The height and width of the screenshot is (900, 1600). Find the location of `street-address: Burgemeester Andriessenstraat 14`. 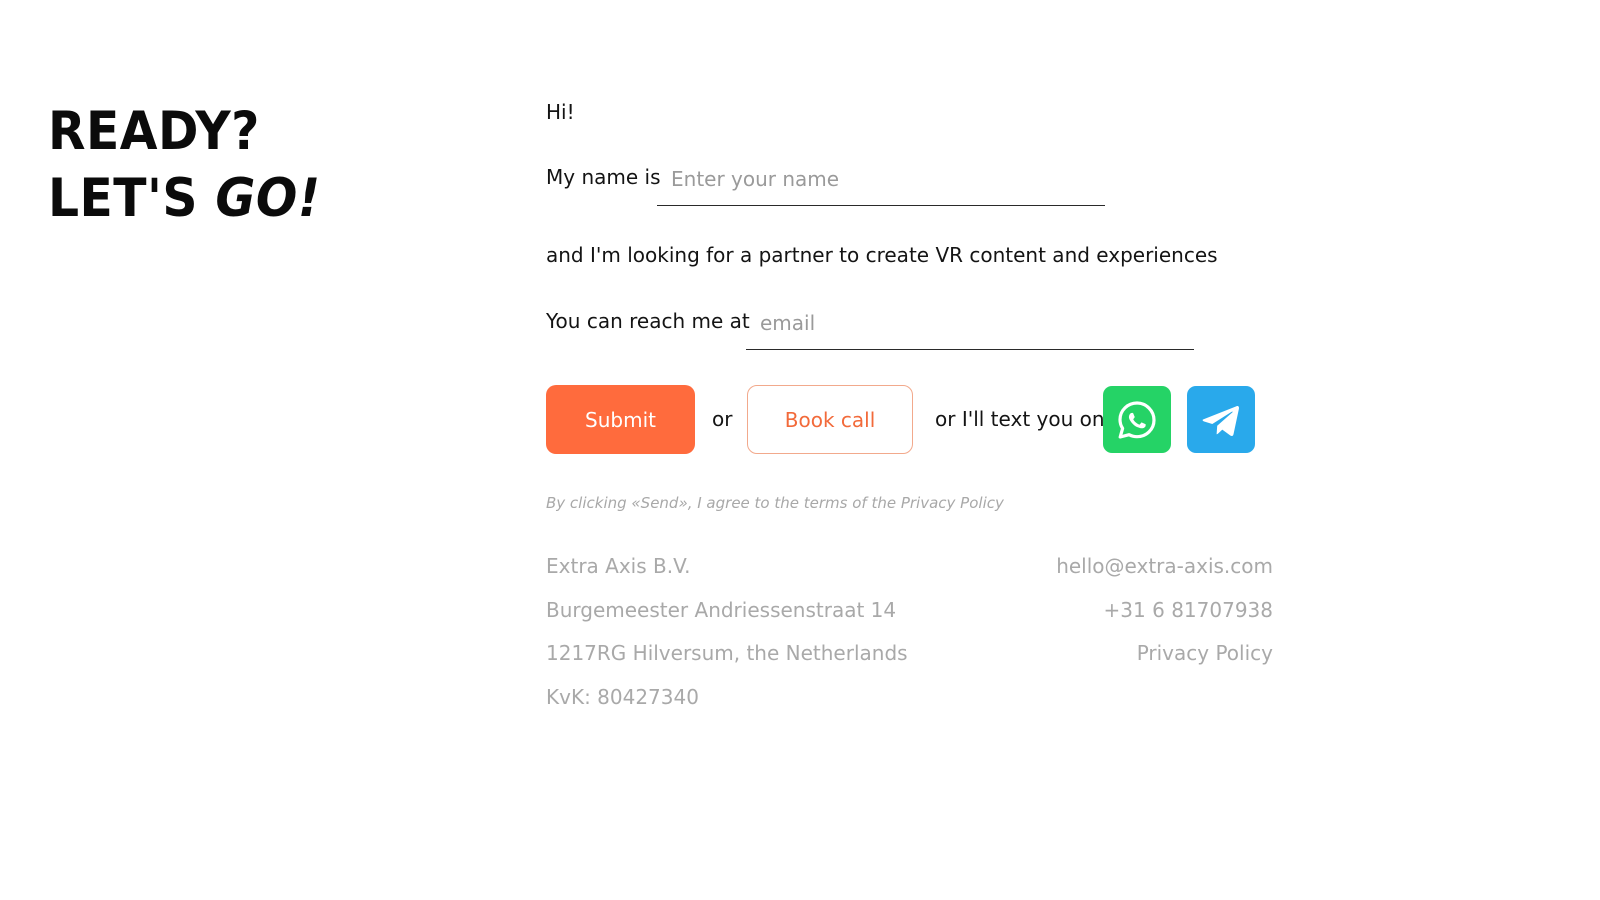

street-address: Burgemeester Andriessenstraat 14 is located at coordinates (721, 609).